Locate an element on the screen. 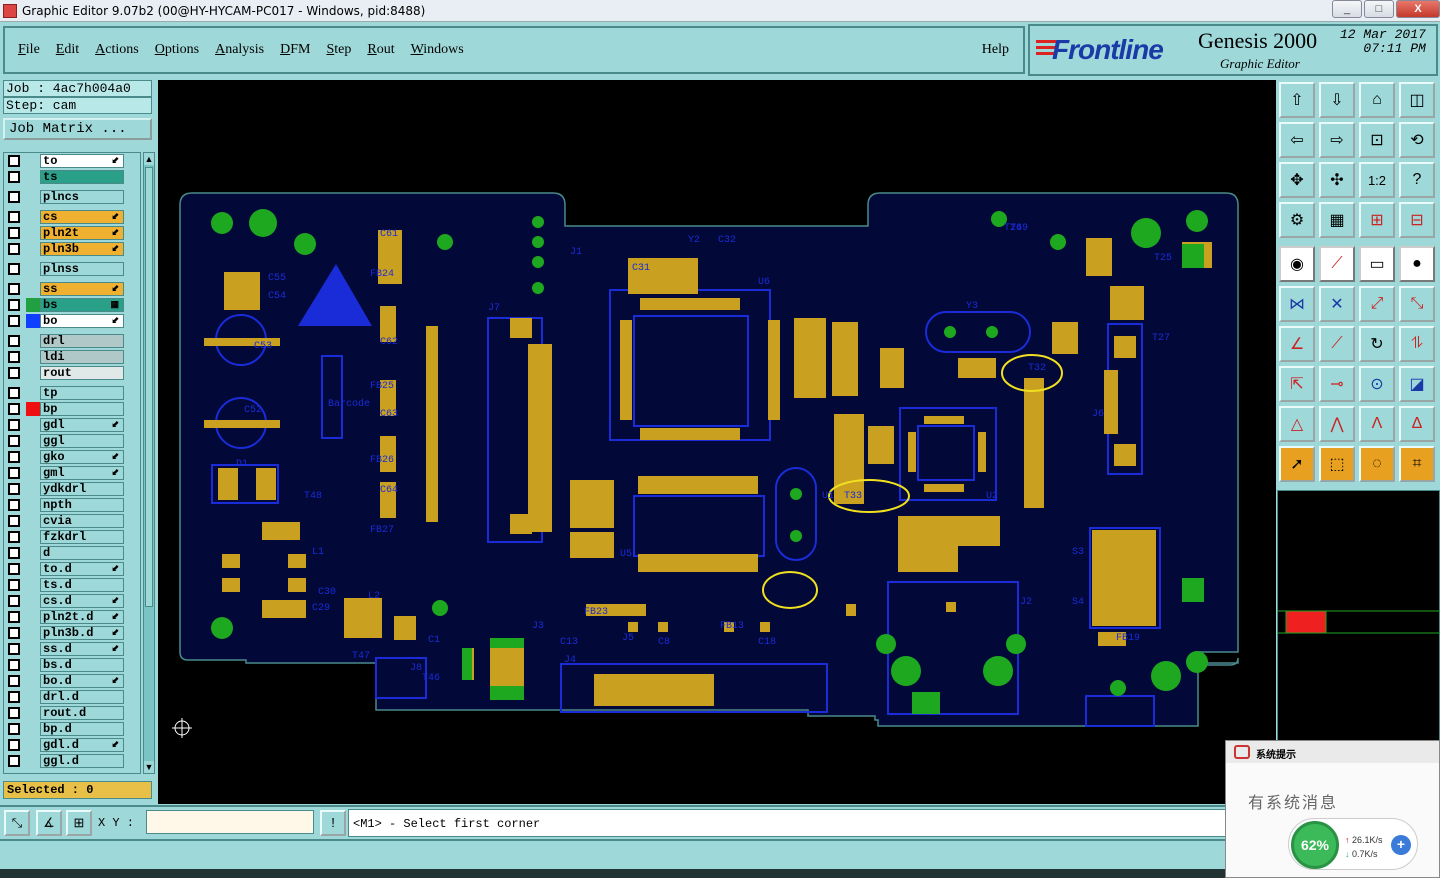 The height and width of the screenshot is (878, 1440). restore-button: □ is located at coordinates (1379, 9).